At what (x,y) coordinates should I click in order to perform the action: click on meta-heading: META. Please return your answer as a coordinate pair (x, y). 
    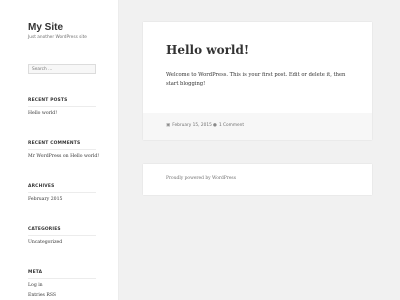
    Looking at the image, I should click on (35, 272).